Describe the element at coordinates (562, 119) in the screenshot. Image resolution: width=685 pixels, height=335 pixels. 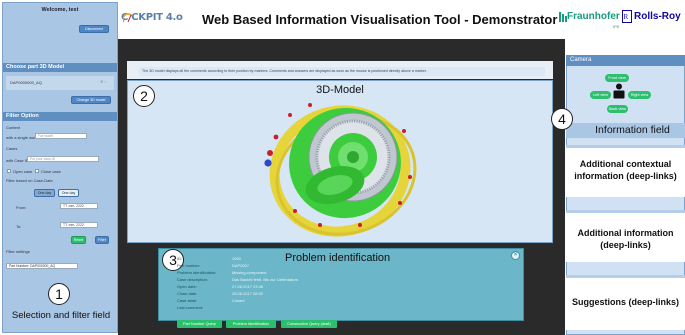
I see `marker-4: 4` at that location.